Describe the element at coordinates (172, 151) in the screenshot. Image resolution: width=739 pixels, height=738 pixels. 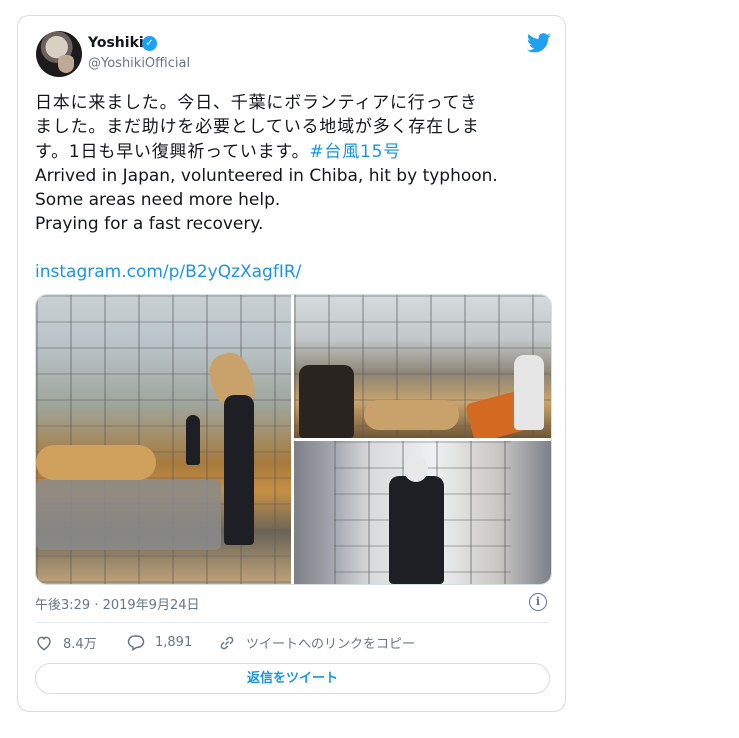
I see `tweet-text-line: す。1日も早い復興祈っています。` at that location.